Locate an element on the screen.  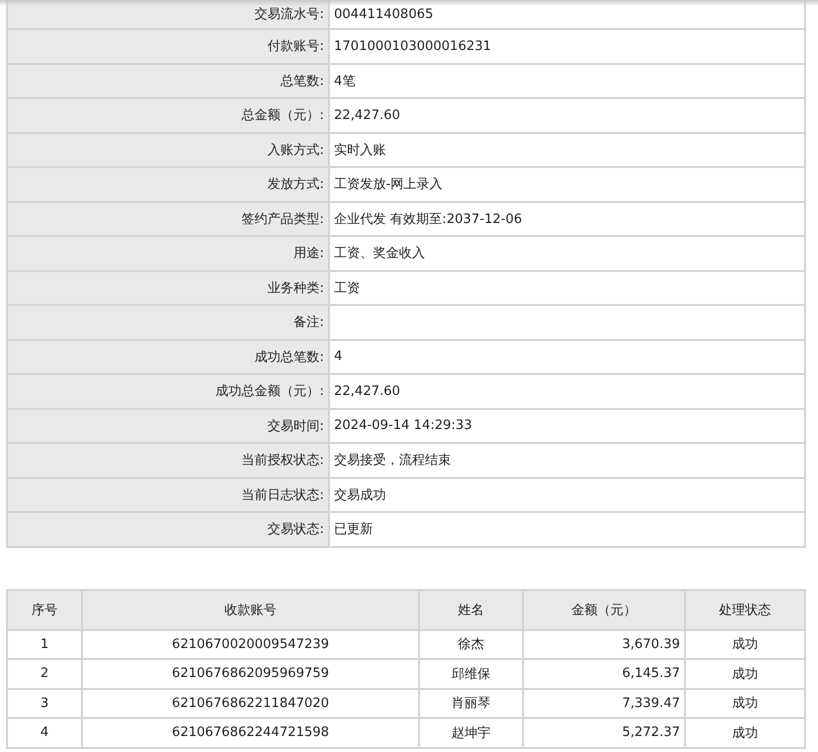
field-value: 企业代发 有效期至:2037-12-06 is located at coordinates (428, 219).